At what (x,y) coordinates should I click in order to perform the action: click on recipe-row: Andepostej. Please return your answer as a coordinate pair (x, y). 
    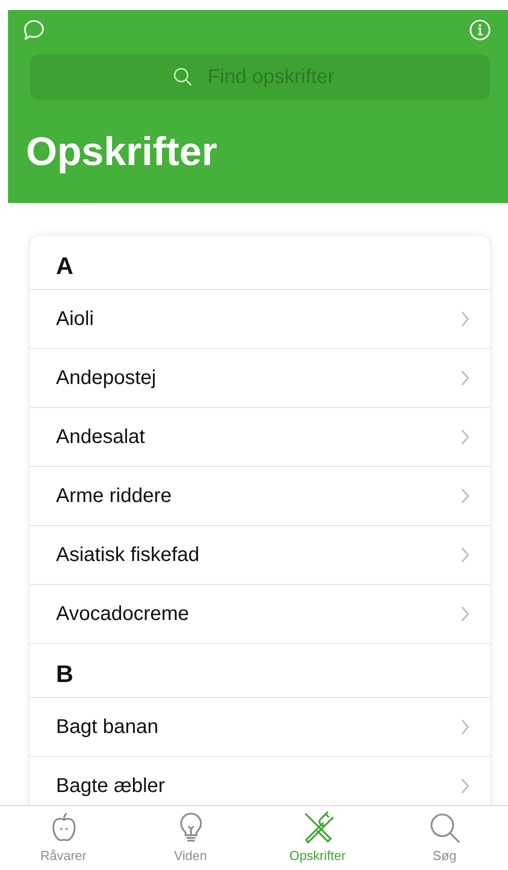
    Looking at the image, I should click on (260, 378).